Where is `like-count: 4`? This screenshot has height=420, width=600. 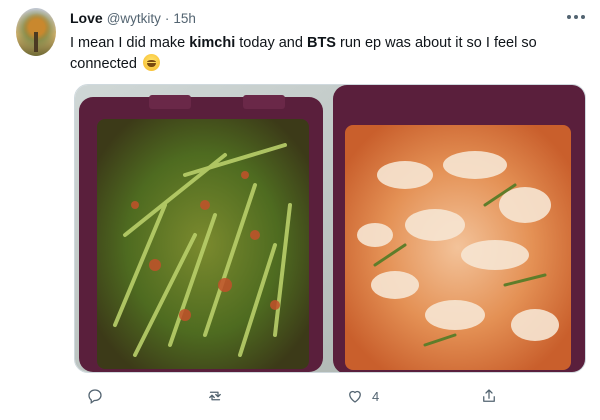
like-count: 4 is located at coordinates (376, 396).